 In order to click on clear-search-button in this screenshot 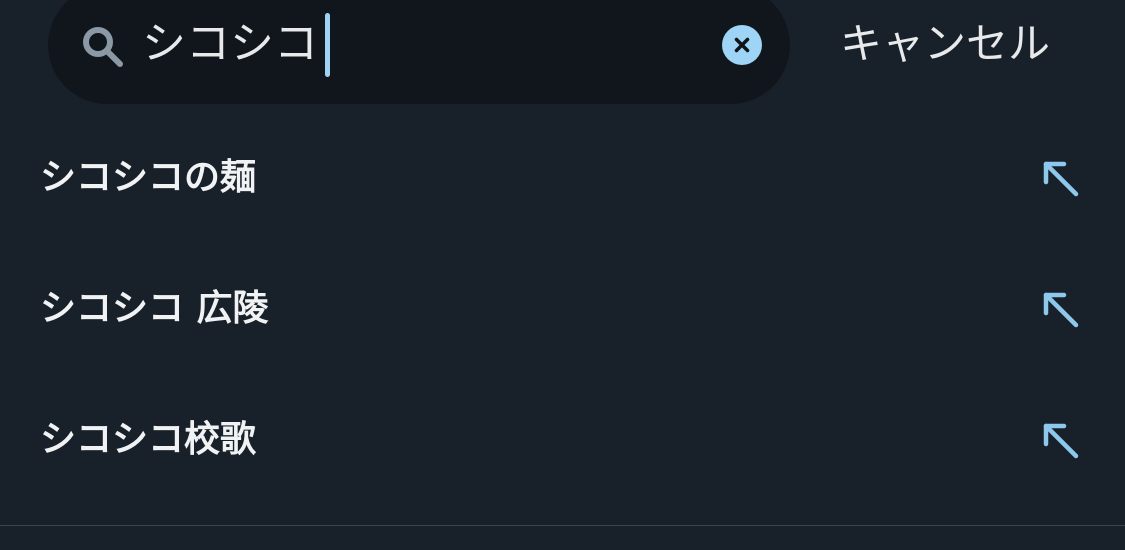, I will do `click(742, 45)`.